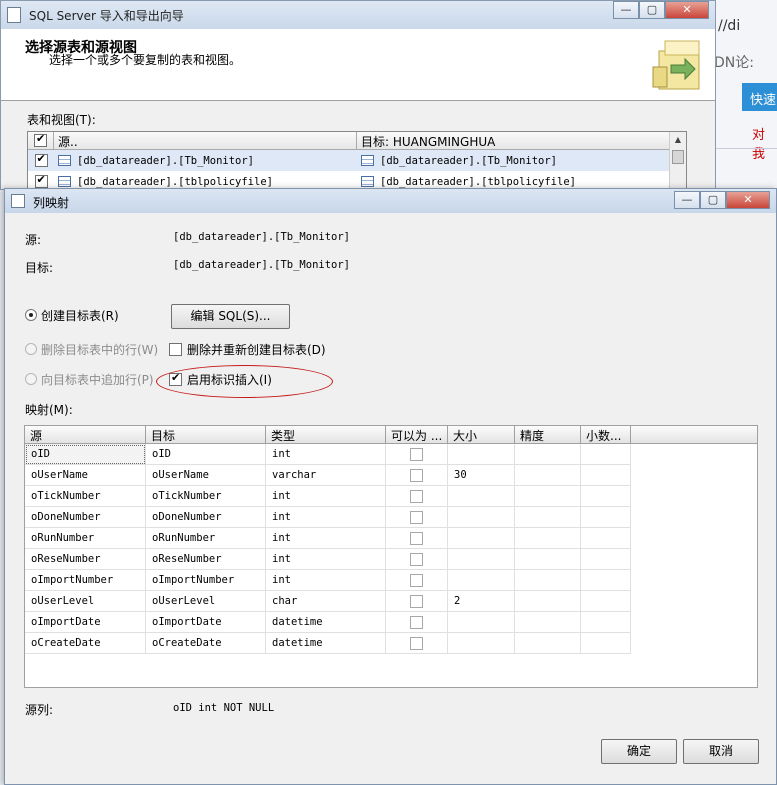 The image size is (777, 785). I want to click on create-table-label: 创建目标表(R), so click(80, 315).